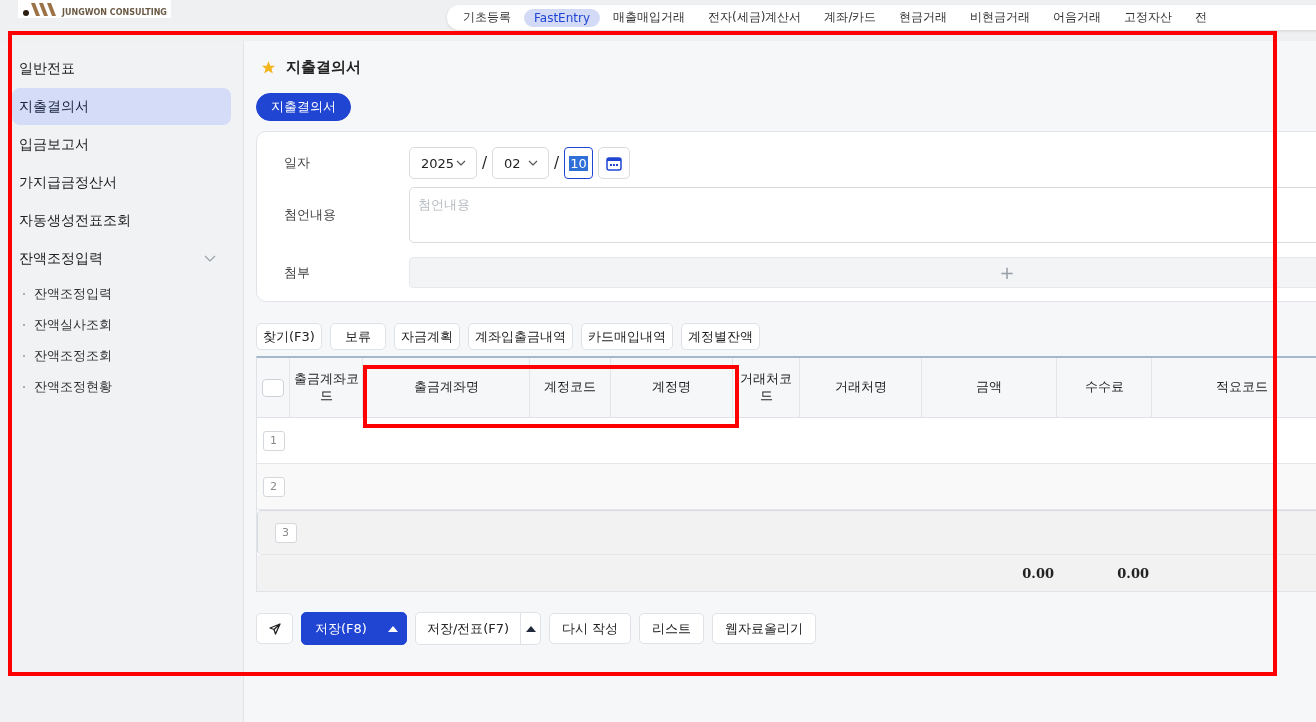 The width and height of the screenshot is (1316, 722). I want to click on menu-tab: 전자(세금)계산서, so click(755, 17).